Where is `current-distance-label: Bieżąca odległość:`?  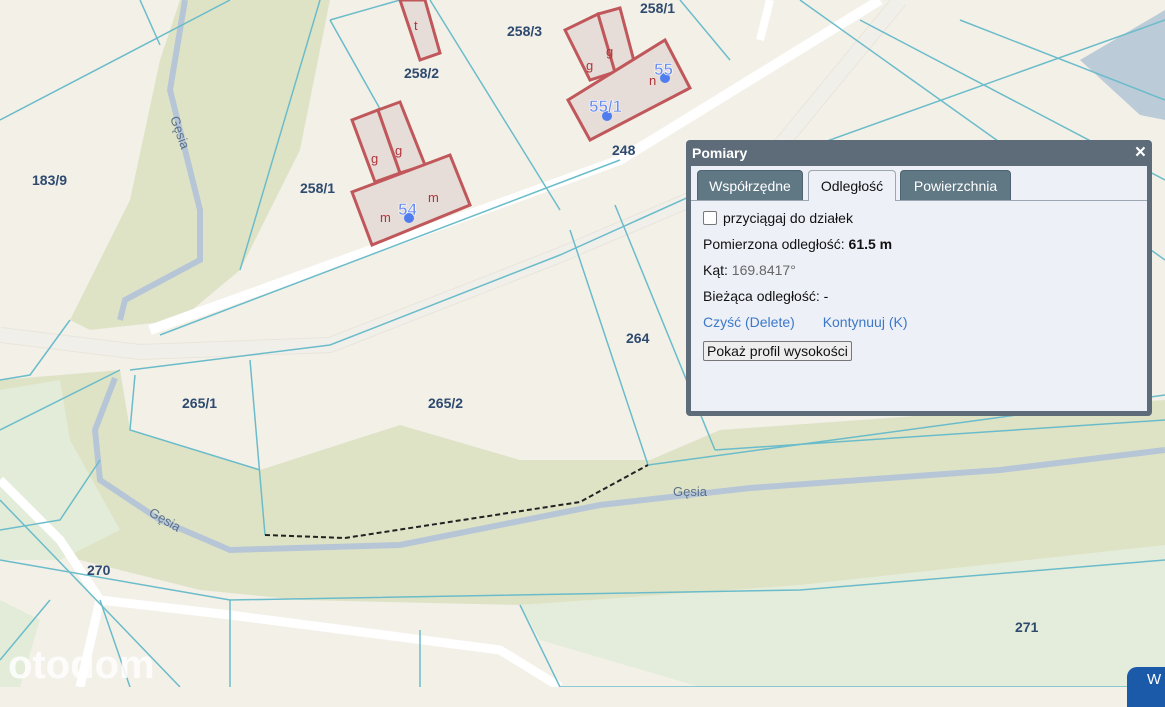 current-distance-label: Bieżąca odległość: is located at coordinates (761, 296).